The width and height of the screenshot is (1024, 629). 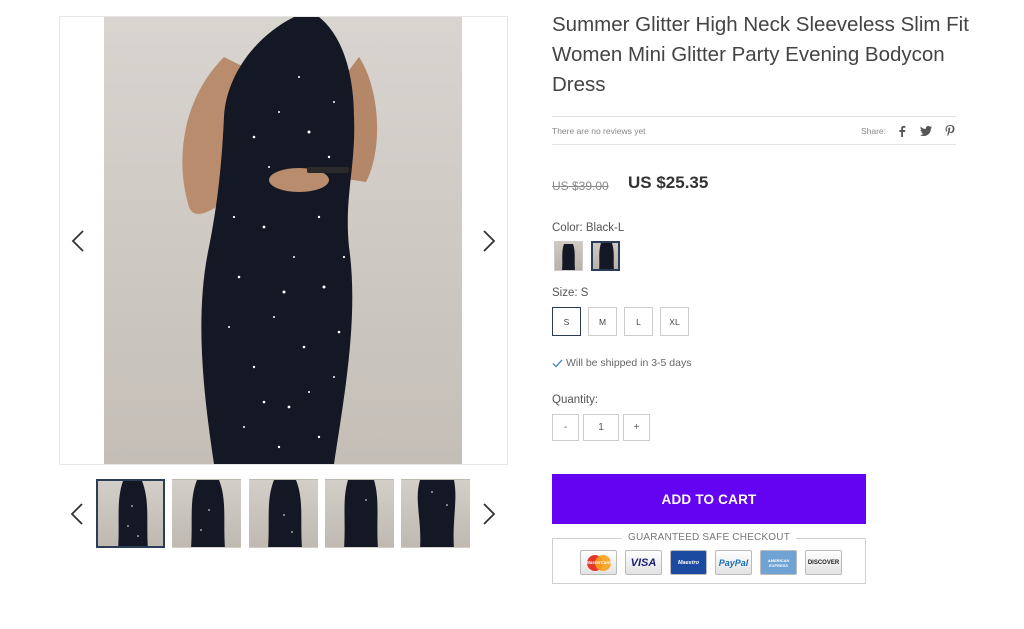 I want to click on paypal-icon: PayPal, so click(x=733, y=562).